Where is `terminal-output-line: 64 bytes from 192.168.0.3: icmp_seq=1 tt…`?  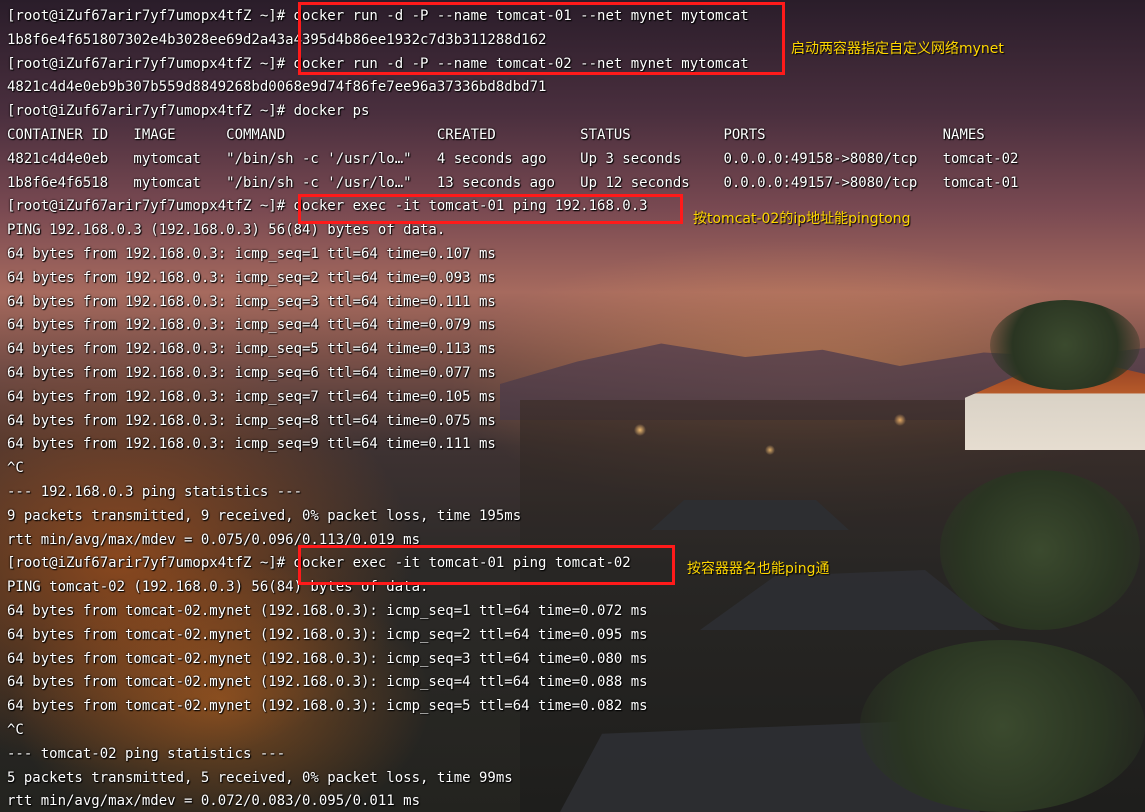
terminal-output-line: 64 bytes from 192.168.0.3: icmp_seq=1 tt… is located at coordinates (251, 254).